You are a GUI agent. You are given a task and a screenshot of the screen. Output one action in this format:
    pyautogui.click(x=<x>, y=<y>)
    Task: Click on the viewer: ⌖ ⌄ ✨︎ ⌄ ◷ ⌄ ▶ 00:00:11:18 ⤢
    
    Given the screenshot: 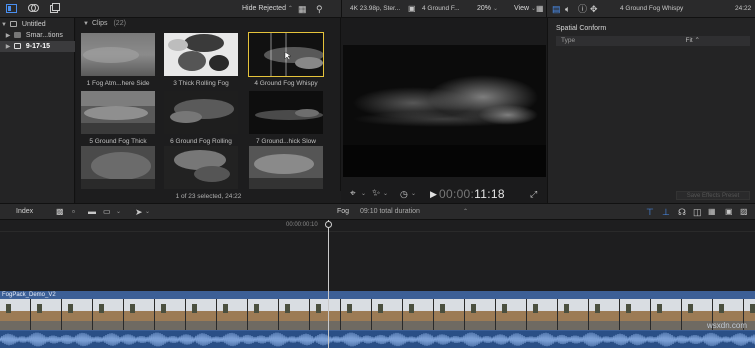 What is the action you would take?
    pyautogui.click(x=444, y=110)
    